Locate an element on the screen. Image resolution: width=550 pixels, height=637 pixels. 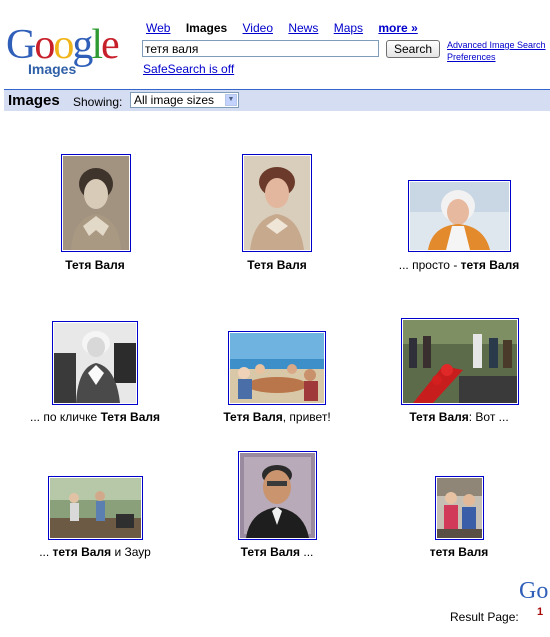
pagination-logo: Go is located at coordinates (533, 591).